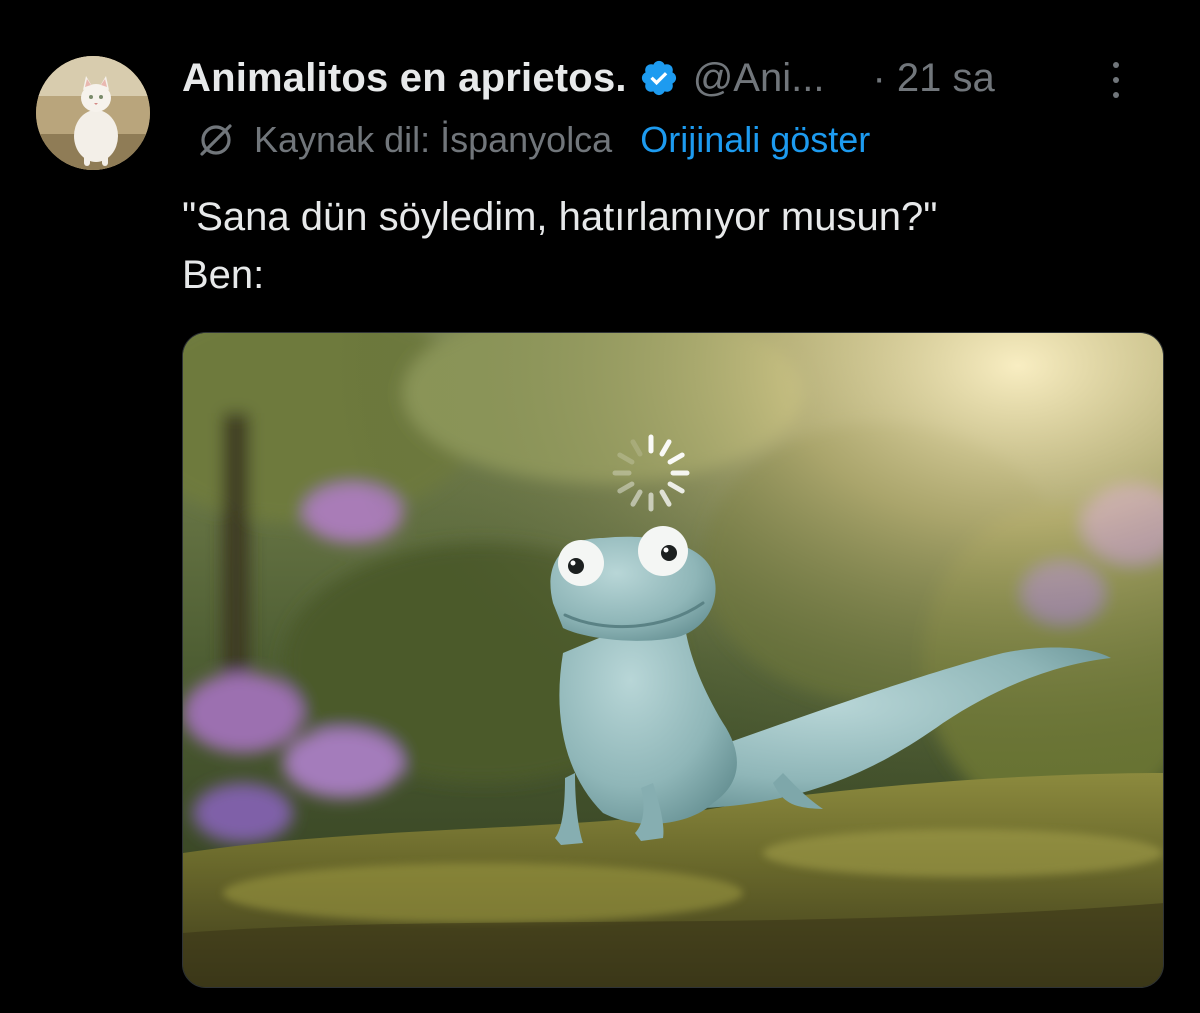 Image resolution: width=1200 pixels, height=1013 pixels. I want to click on avatar, so click(93, 113).